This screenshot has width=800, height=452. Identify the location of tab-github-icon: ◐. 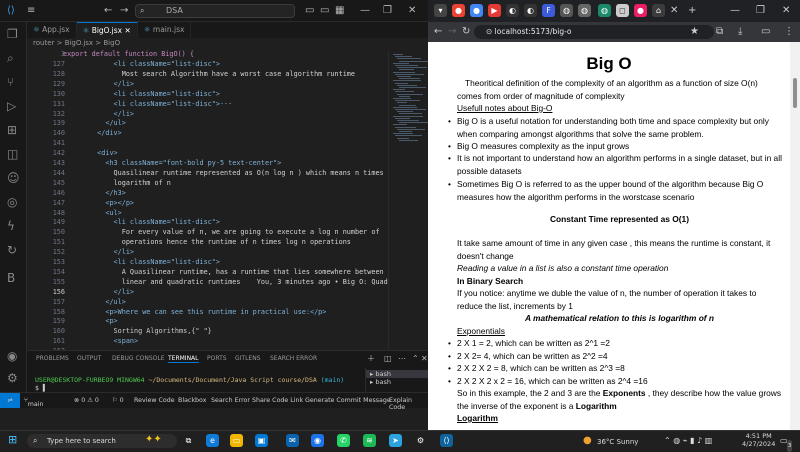
(512, 10).